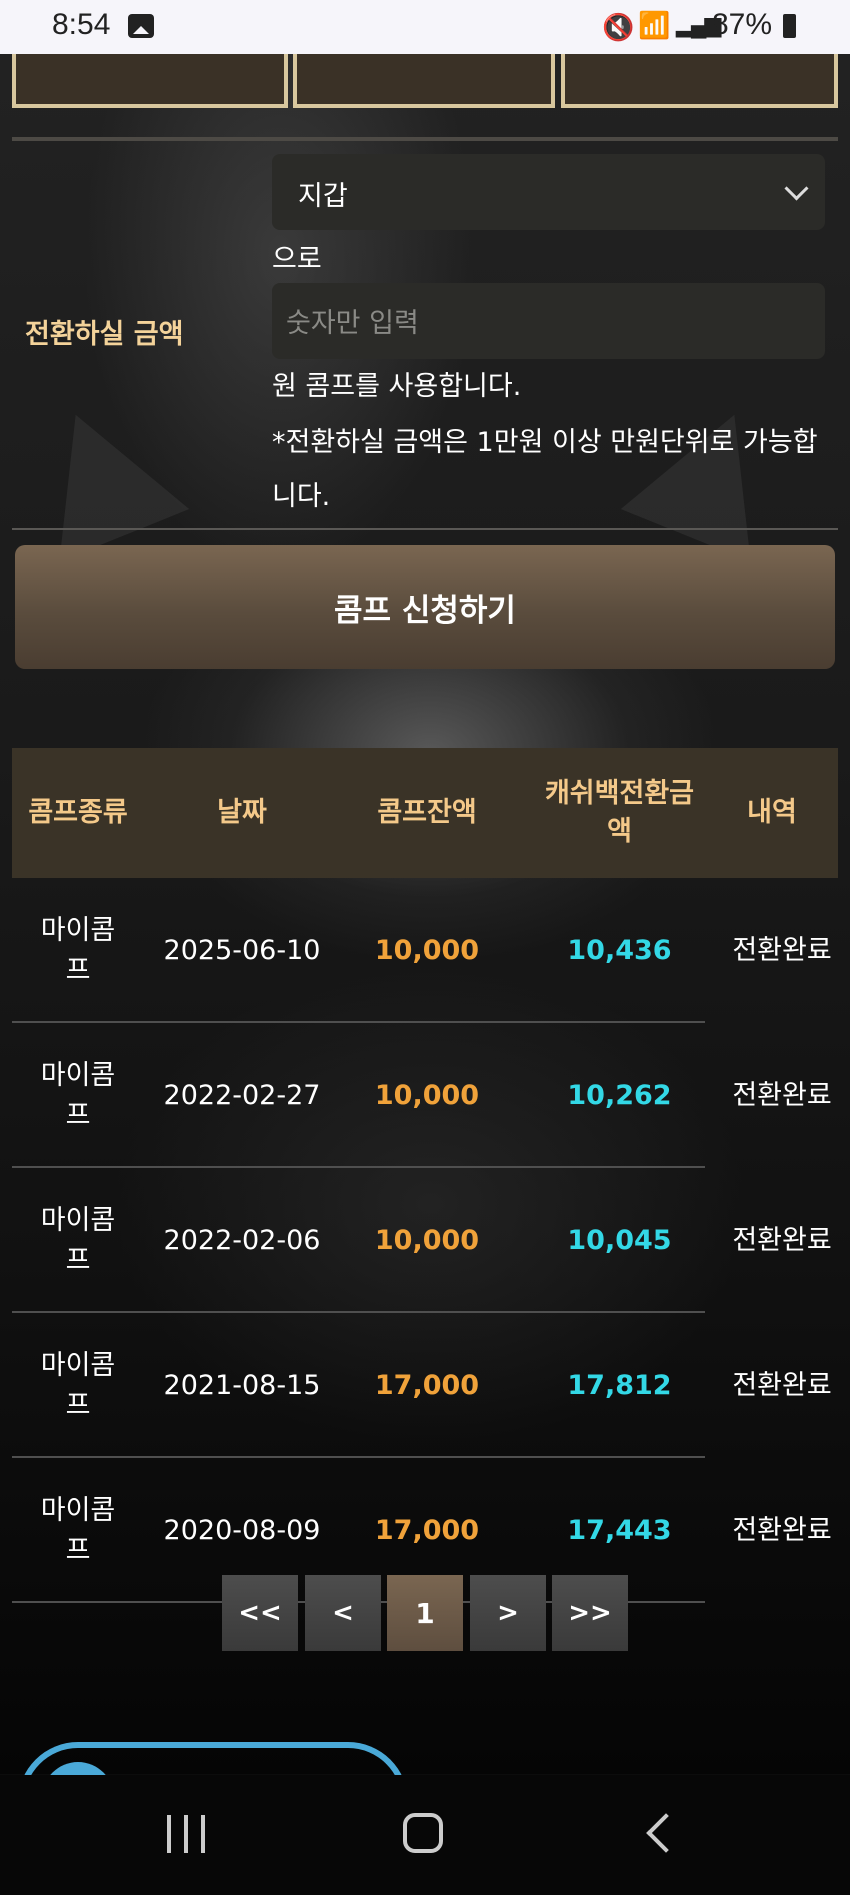 This screenshot has width=850, height=1895. I want to click on next-page-button: >, so click(508, 1613).